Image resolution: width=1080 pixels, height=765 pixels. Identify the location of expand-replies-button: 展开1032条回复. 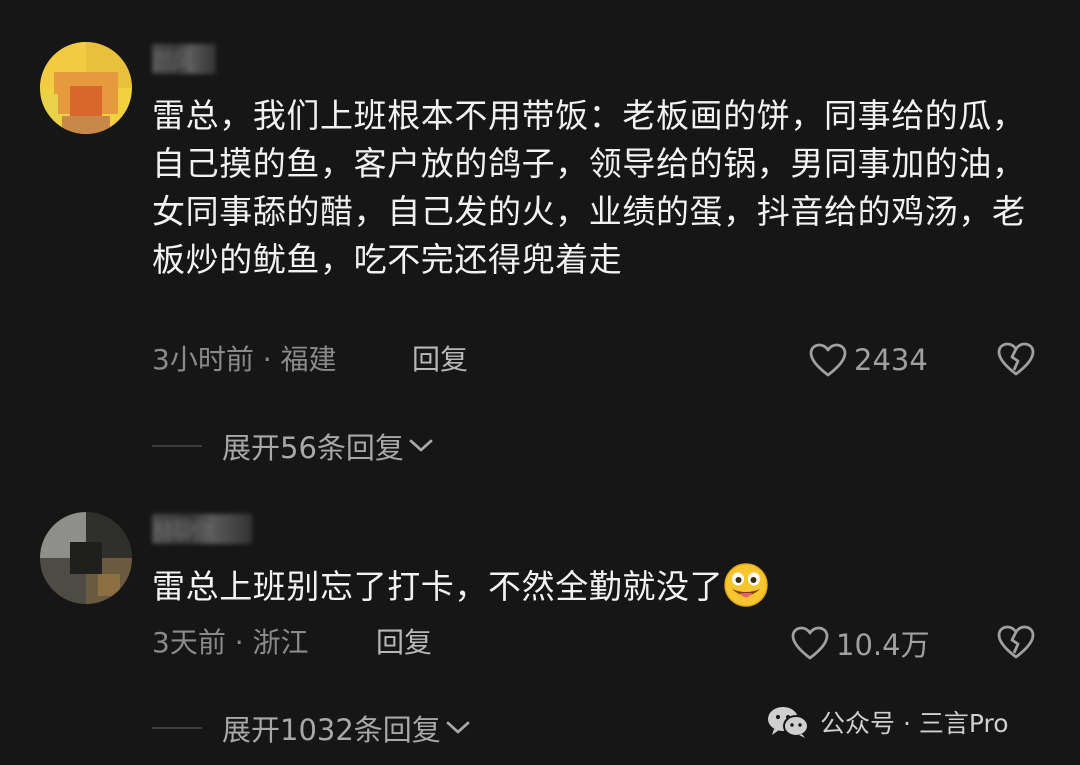
(402, 728).